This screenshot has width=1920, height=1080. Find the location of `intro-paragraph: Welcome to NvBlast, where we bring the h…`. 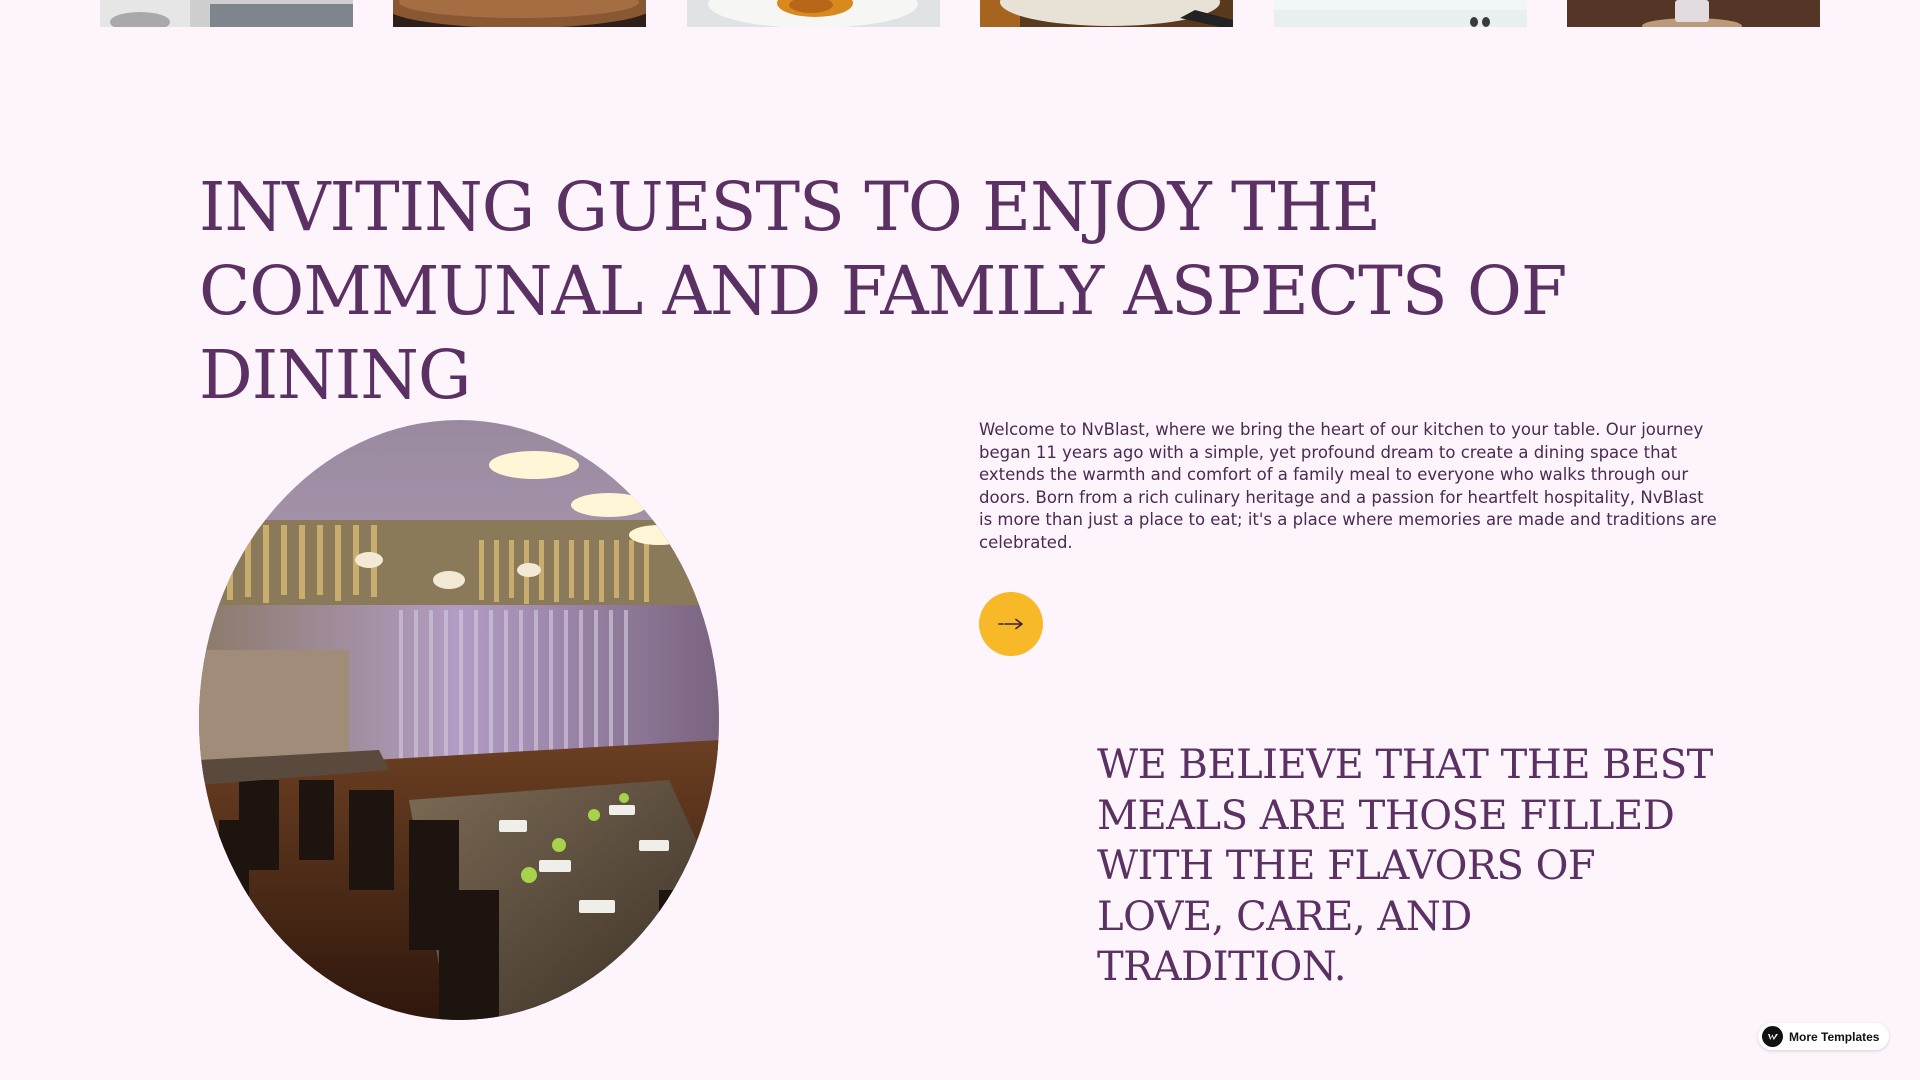

intro-paragraph: Welcome to NvBlast, where we bring the h… is located at coordinates (1348, 486).